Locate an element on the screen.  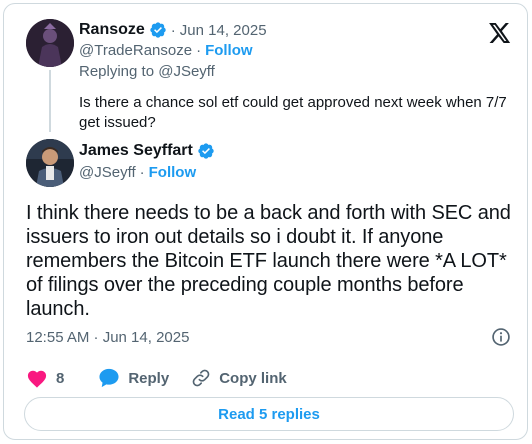
tweet-timestamp: 12:55 AM · Jun 14, 2025 is located at coordinates (107, 337).